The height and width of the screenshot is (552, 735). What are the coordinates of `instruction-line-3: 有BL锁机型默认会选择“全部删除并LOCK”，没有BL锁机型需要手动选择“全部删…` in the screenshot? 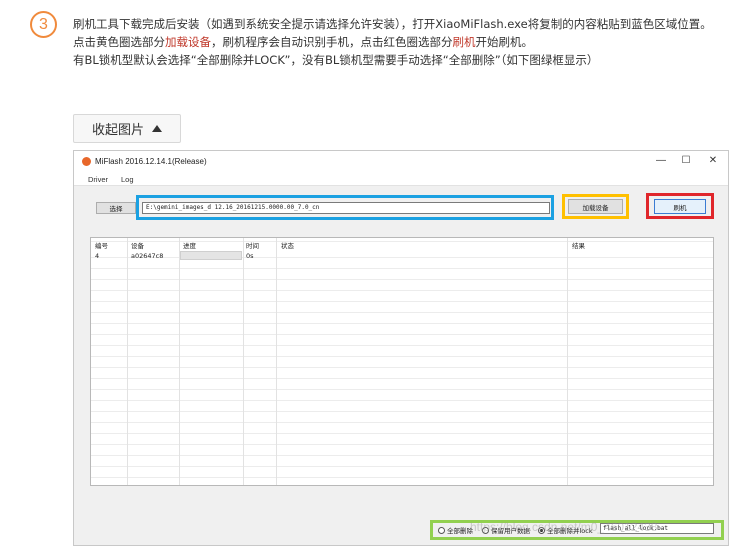 It's located at (336, 60).